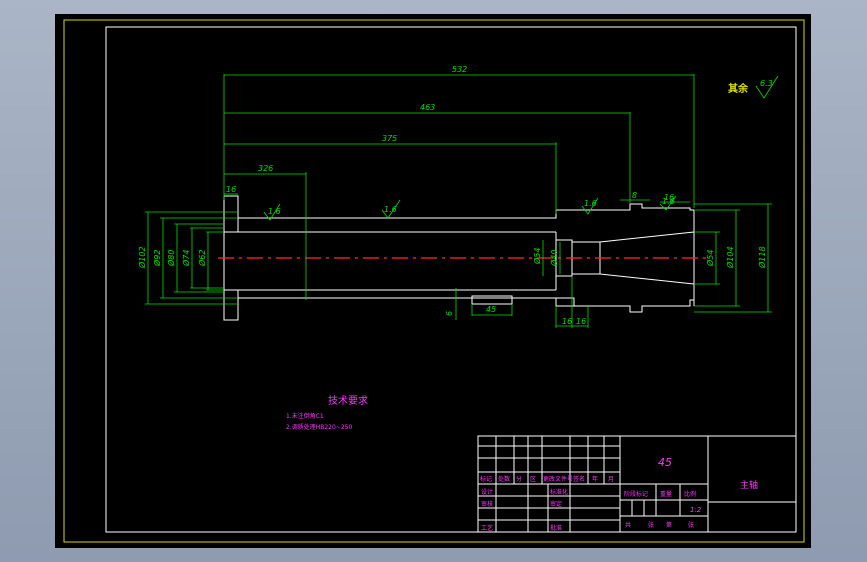 This screenshot has width=867, height=562. What do you see at coordinates (579, 479) in the screenshot?
I see `header-label: 签名` at bounding box center [579, 479].